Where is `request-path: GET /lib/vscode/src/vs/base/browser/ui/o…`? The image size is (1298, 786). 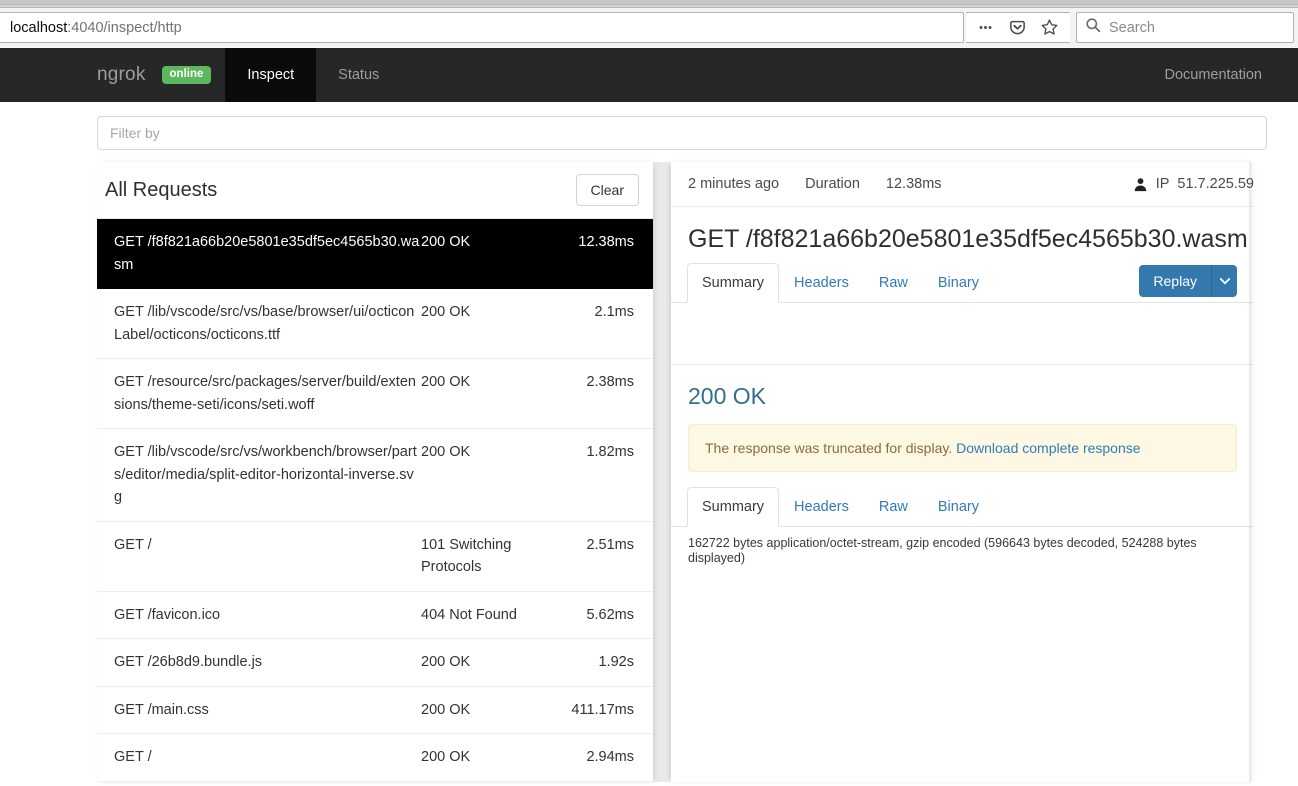 request-path: GET /lib/vscode/src/vs/base/browser/ui/o… is located at coordinates (264, 323).